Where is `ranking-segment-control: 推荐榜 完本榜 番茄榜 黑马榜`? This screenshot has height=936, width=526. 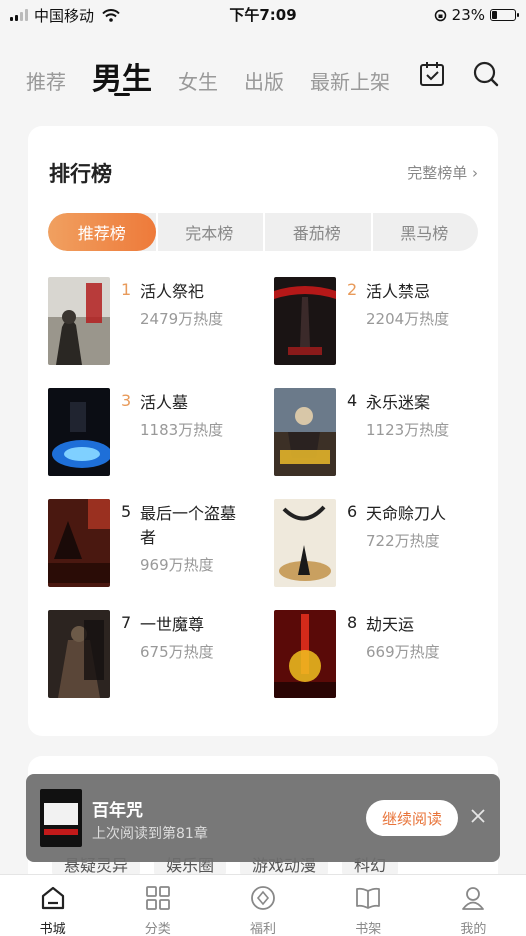
ranking-segment-control: 推荐榜 完本榜 番茄榜 黑马榜 is located at coordinates (263, 232).